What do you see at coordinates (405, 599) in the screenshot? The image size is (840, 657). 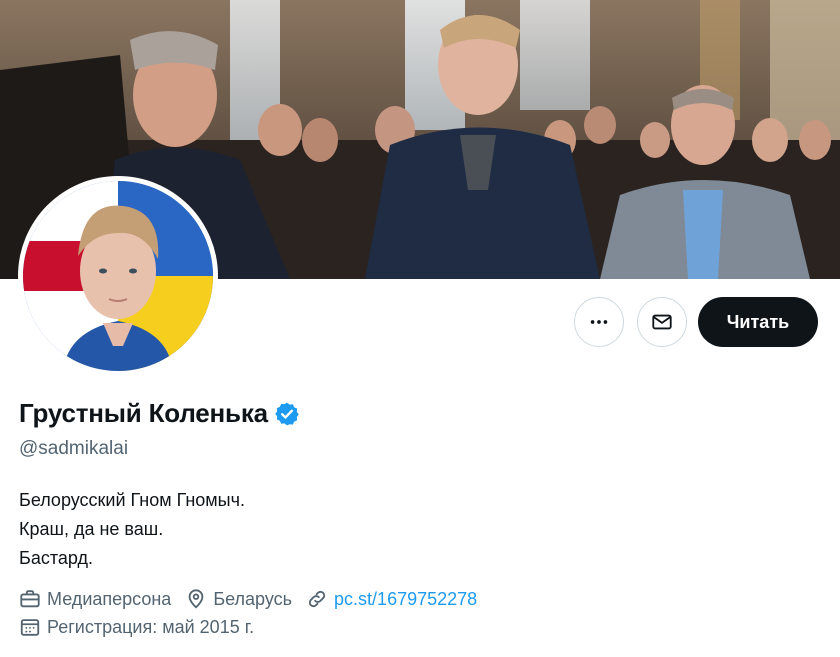 I see `website-link: pc.st/1679752278` at bounding box center [405, 599].